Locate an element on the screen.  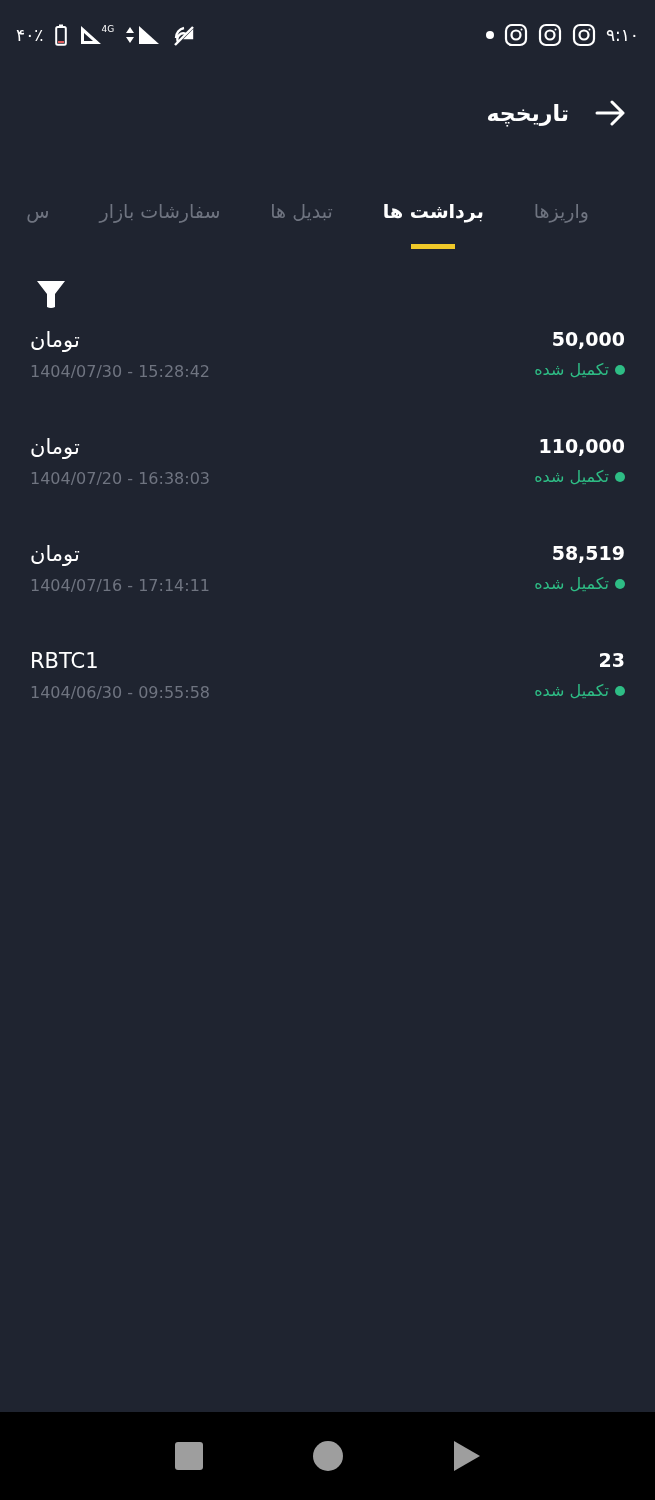
signal-icon is located at coordinates (149, 35).